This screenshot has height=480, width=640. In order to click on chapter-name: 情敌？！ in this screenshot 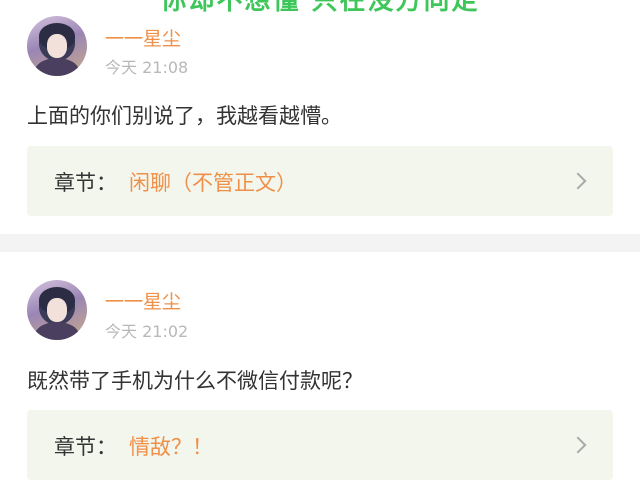, I will do `click(171, 447)`.